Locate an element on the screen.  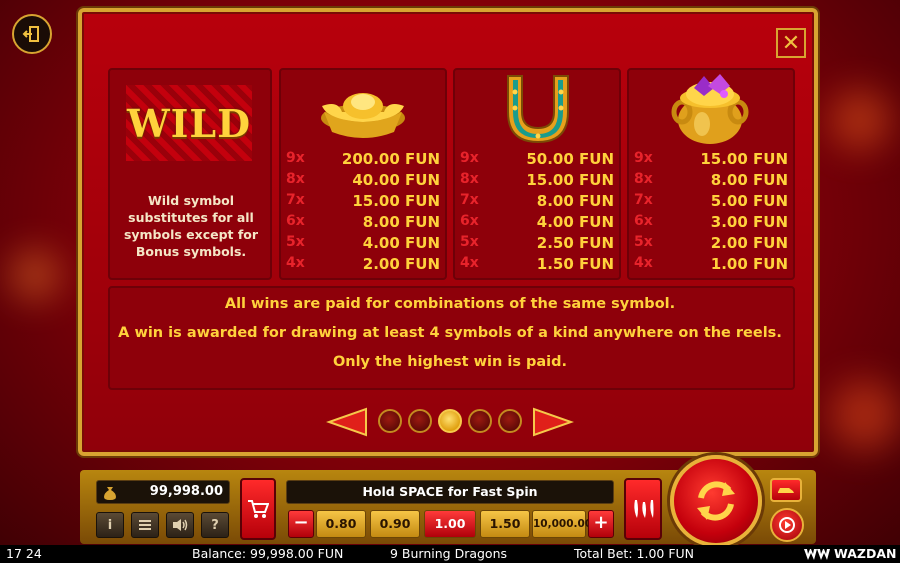
pay-row: 9x 200.00 FUN is located at coordinates (363, 160).